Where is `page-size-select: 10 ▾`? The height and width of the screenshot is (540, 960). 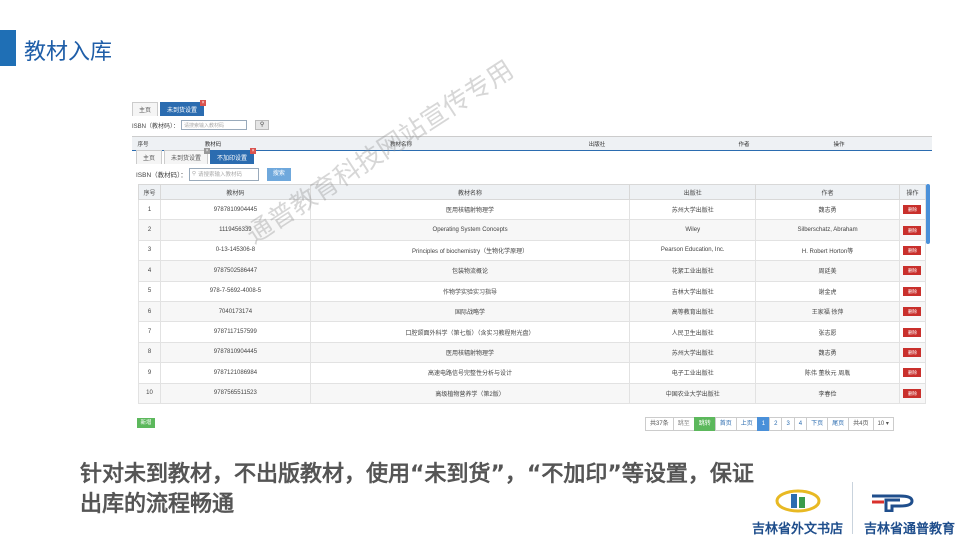
page-size-select: 10 ▾ is located at coordinates (883, 424).